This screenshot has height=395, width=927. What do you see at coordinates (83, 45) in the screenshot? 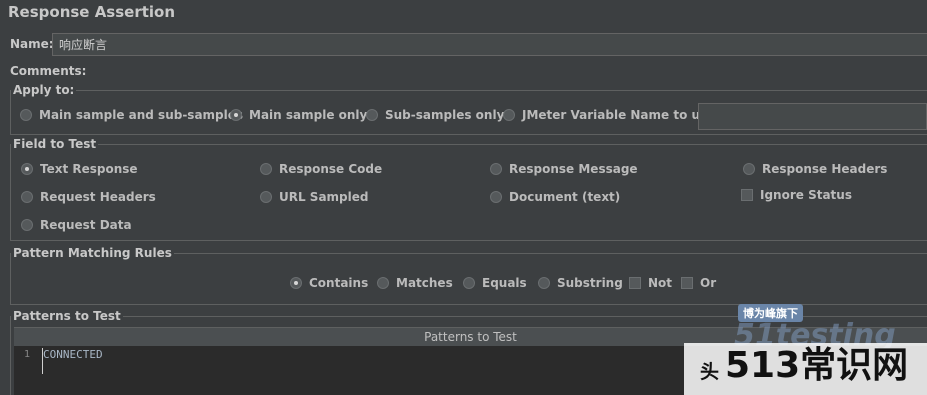
I see `name-value: 响应断言` at bounding box center [83, 45].